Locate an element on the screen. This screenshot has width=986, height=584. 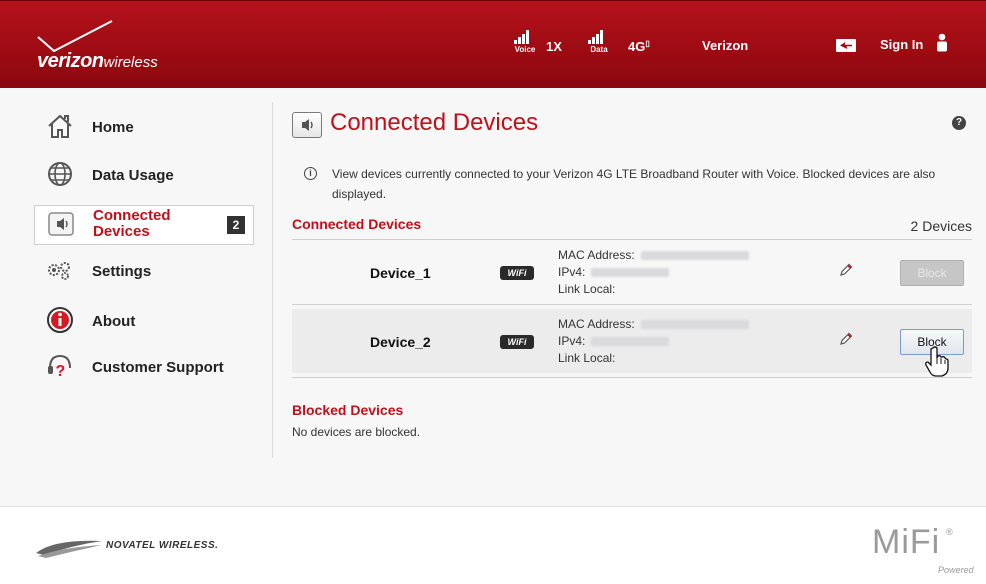
tech-4g-label: 4G is located at coordinates (637, 46).